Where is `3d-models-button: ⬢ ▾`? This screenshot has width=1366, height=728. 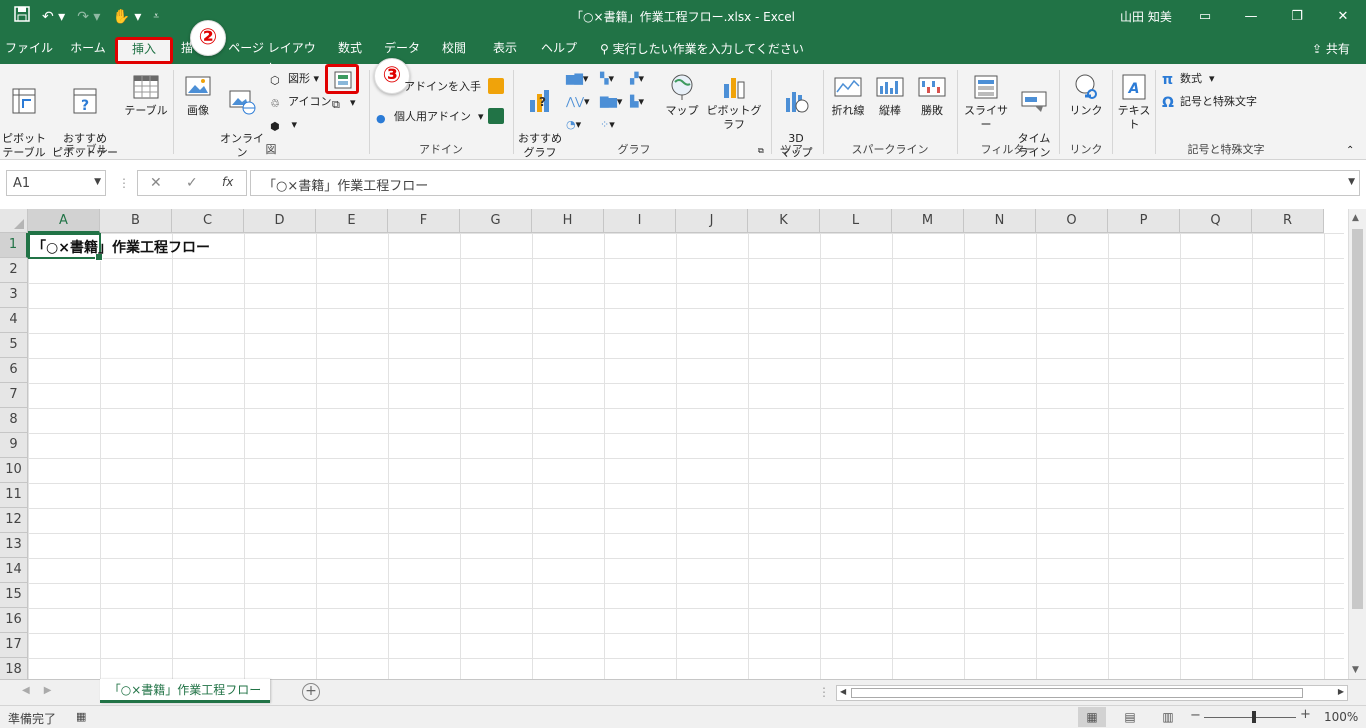 3d-models-button: ⬢ ▾ is located at coordinates (283, 125).